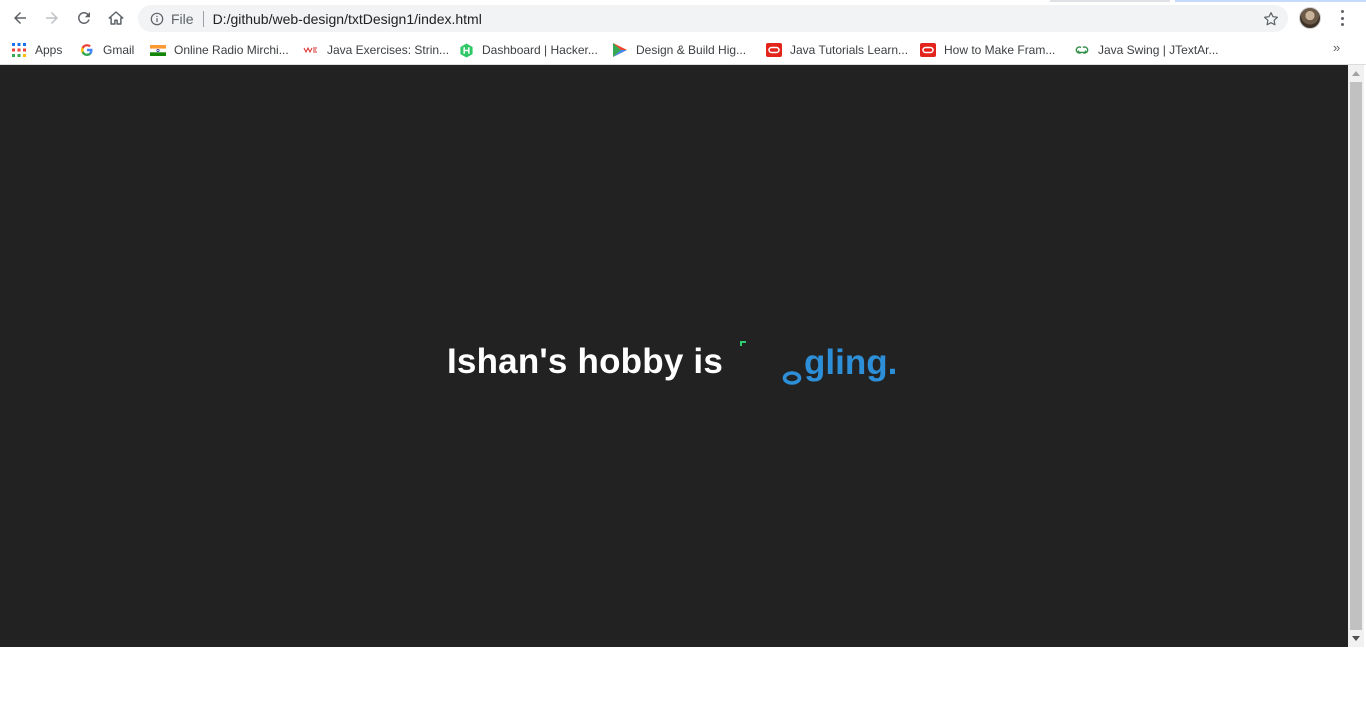  I want to click on empty-area, so click(683, 687).